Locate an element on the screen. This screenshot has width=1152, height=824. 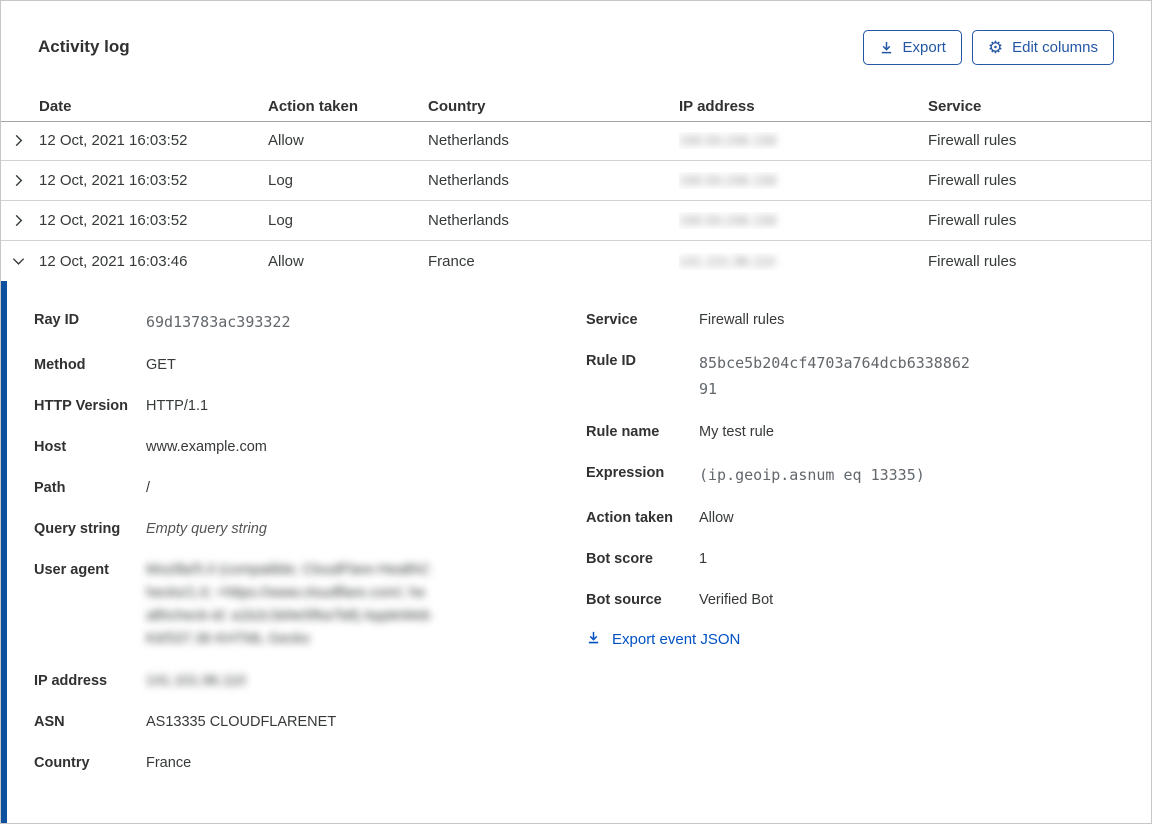
field-label: Action taken is located at coordinates (630, 518).